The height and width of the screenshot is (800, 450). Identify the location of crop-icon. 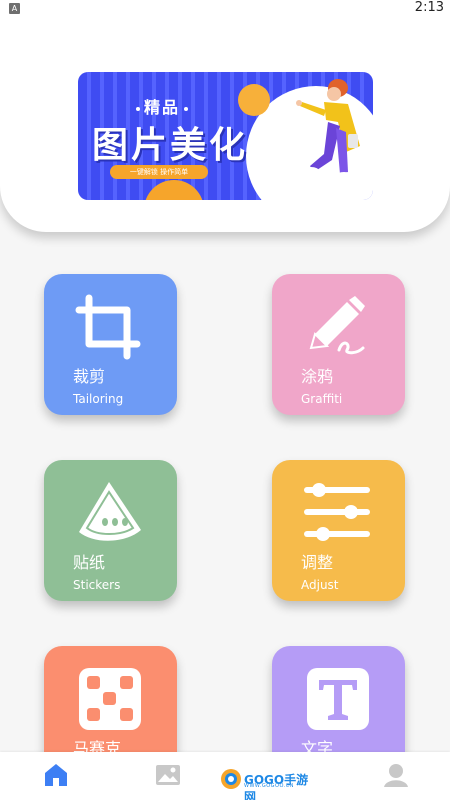
(108, 327).